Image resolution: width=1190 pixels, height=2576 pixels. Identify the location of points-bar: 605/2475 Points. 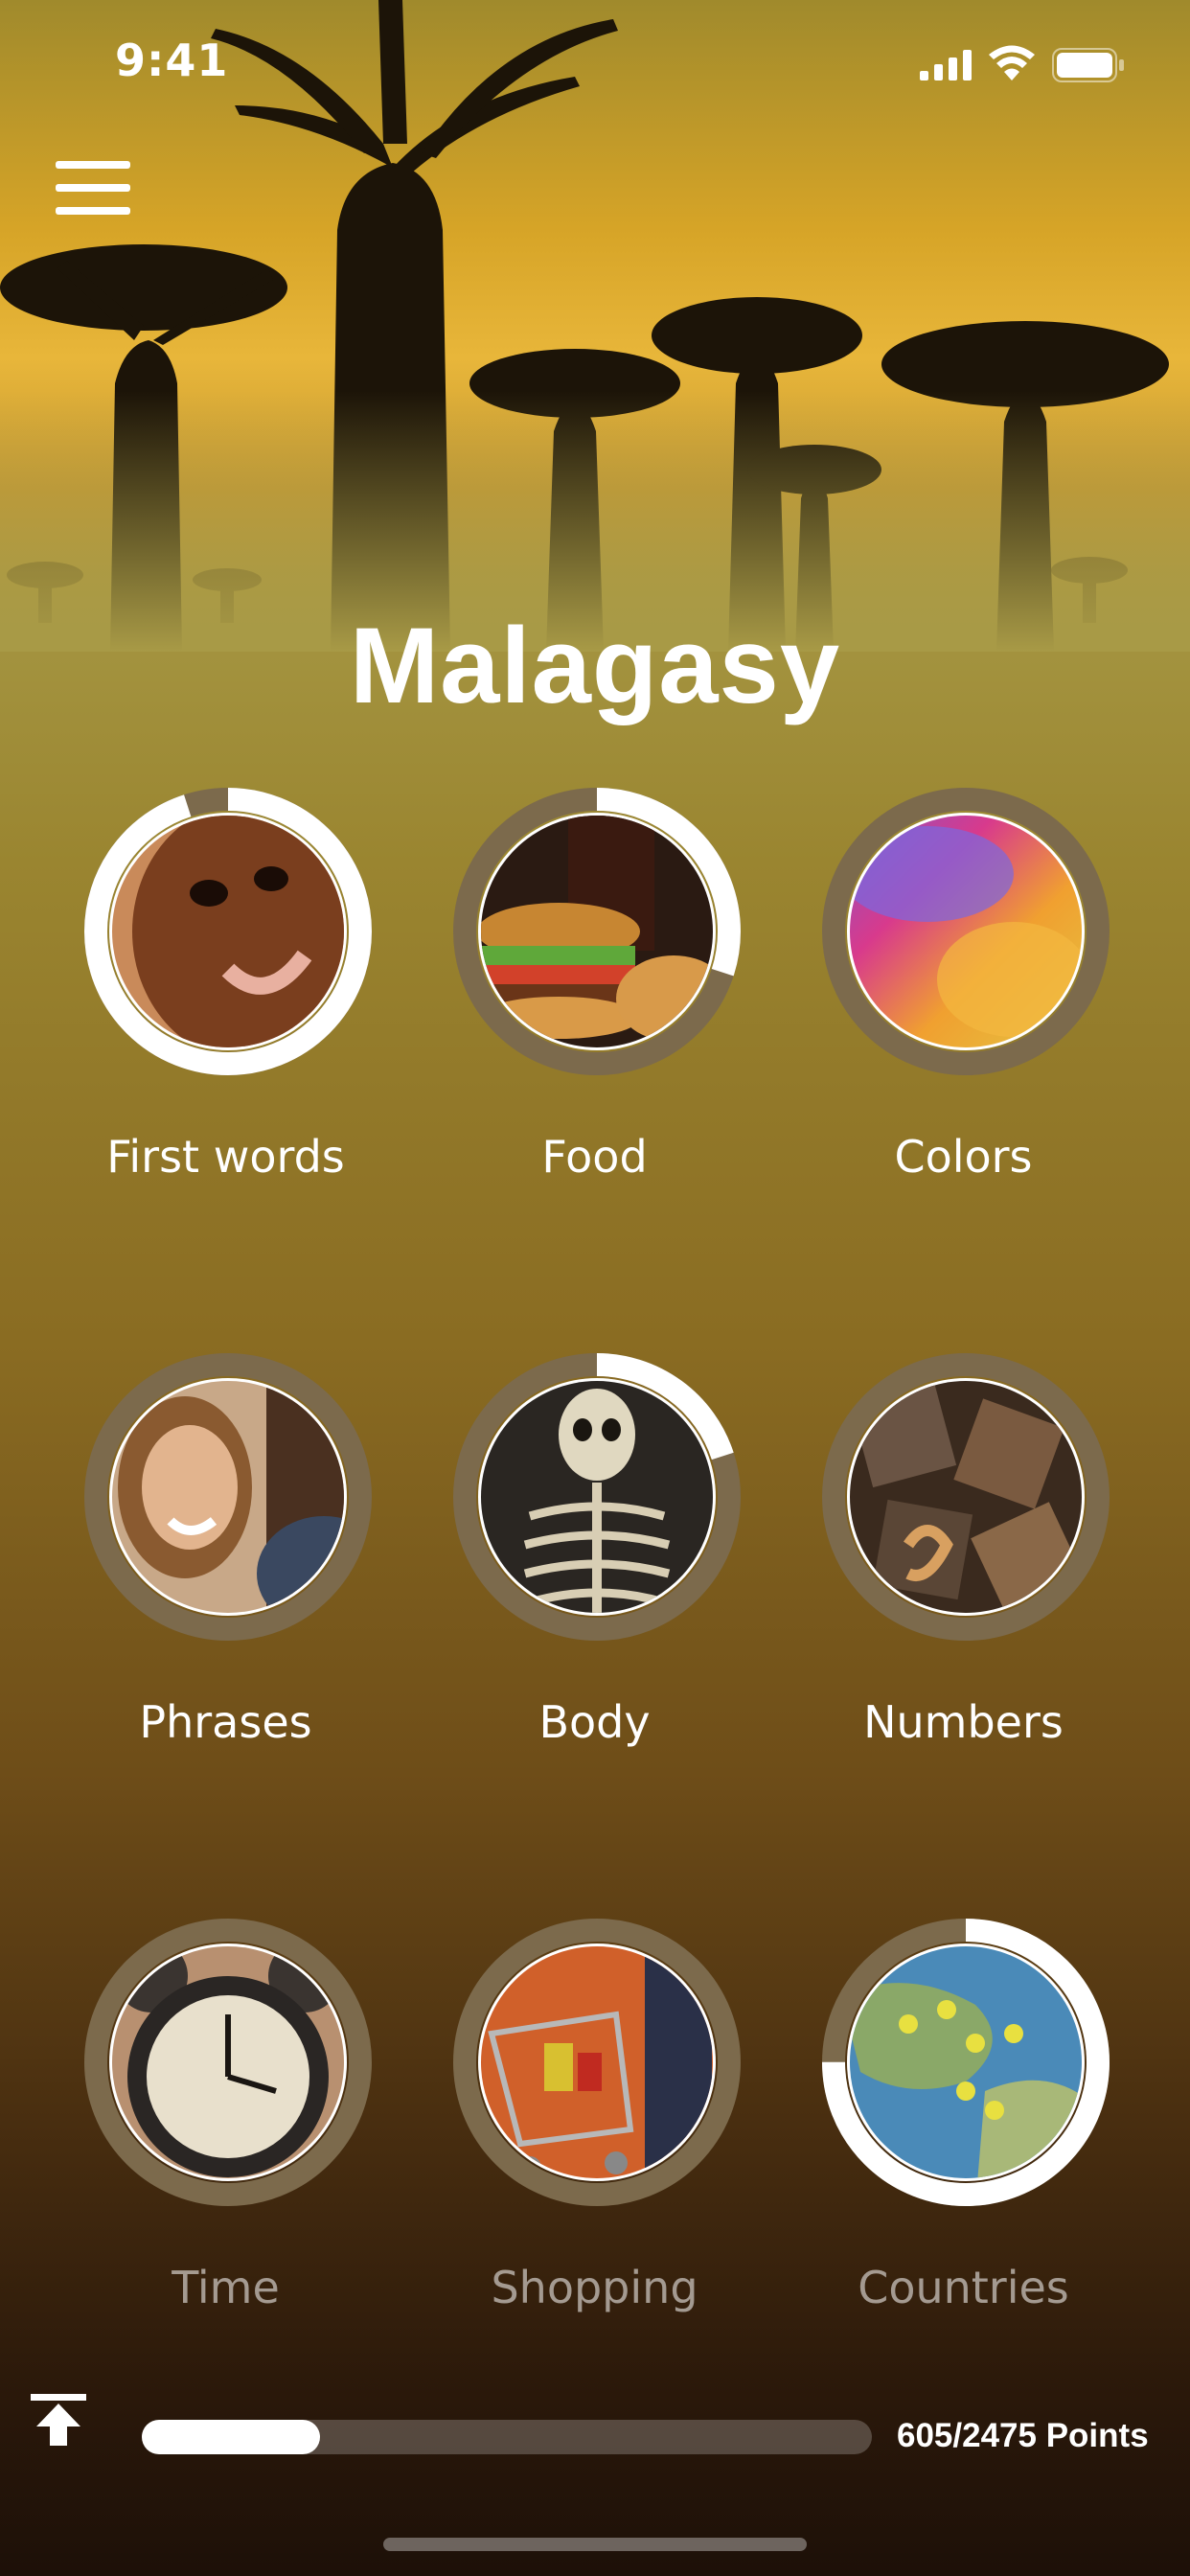
(595, 2424).